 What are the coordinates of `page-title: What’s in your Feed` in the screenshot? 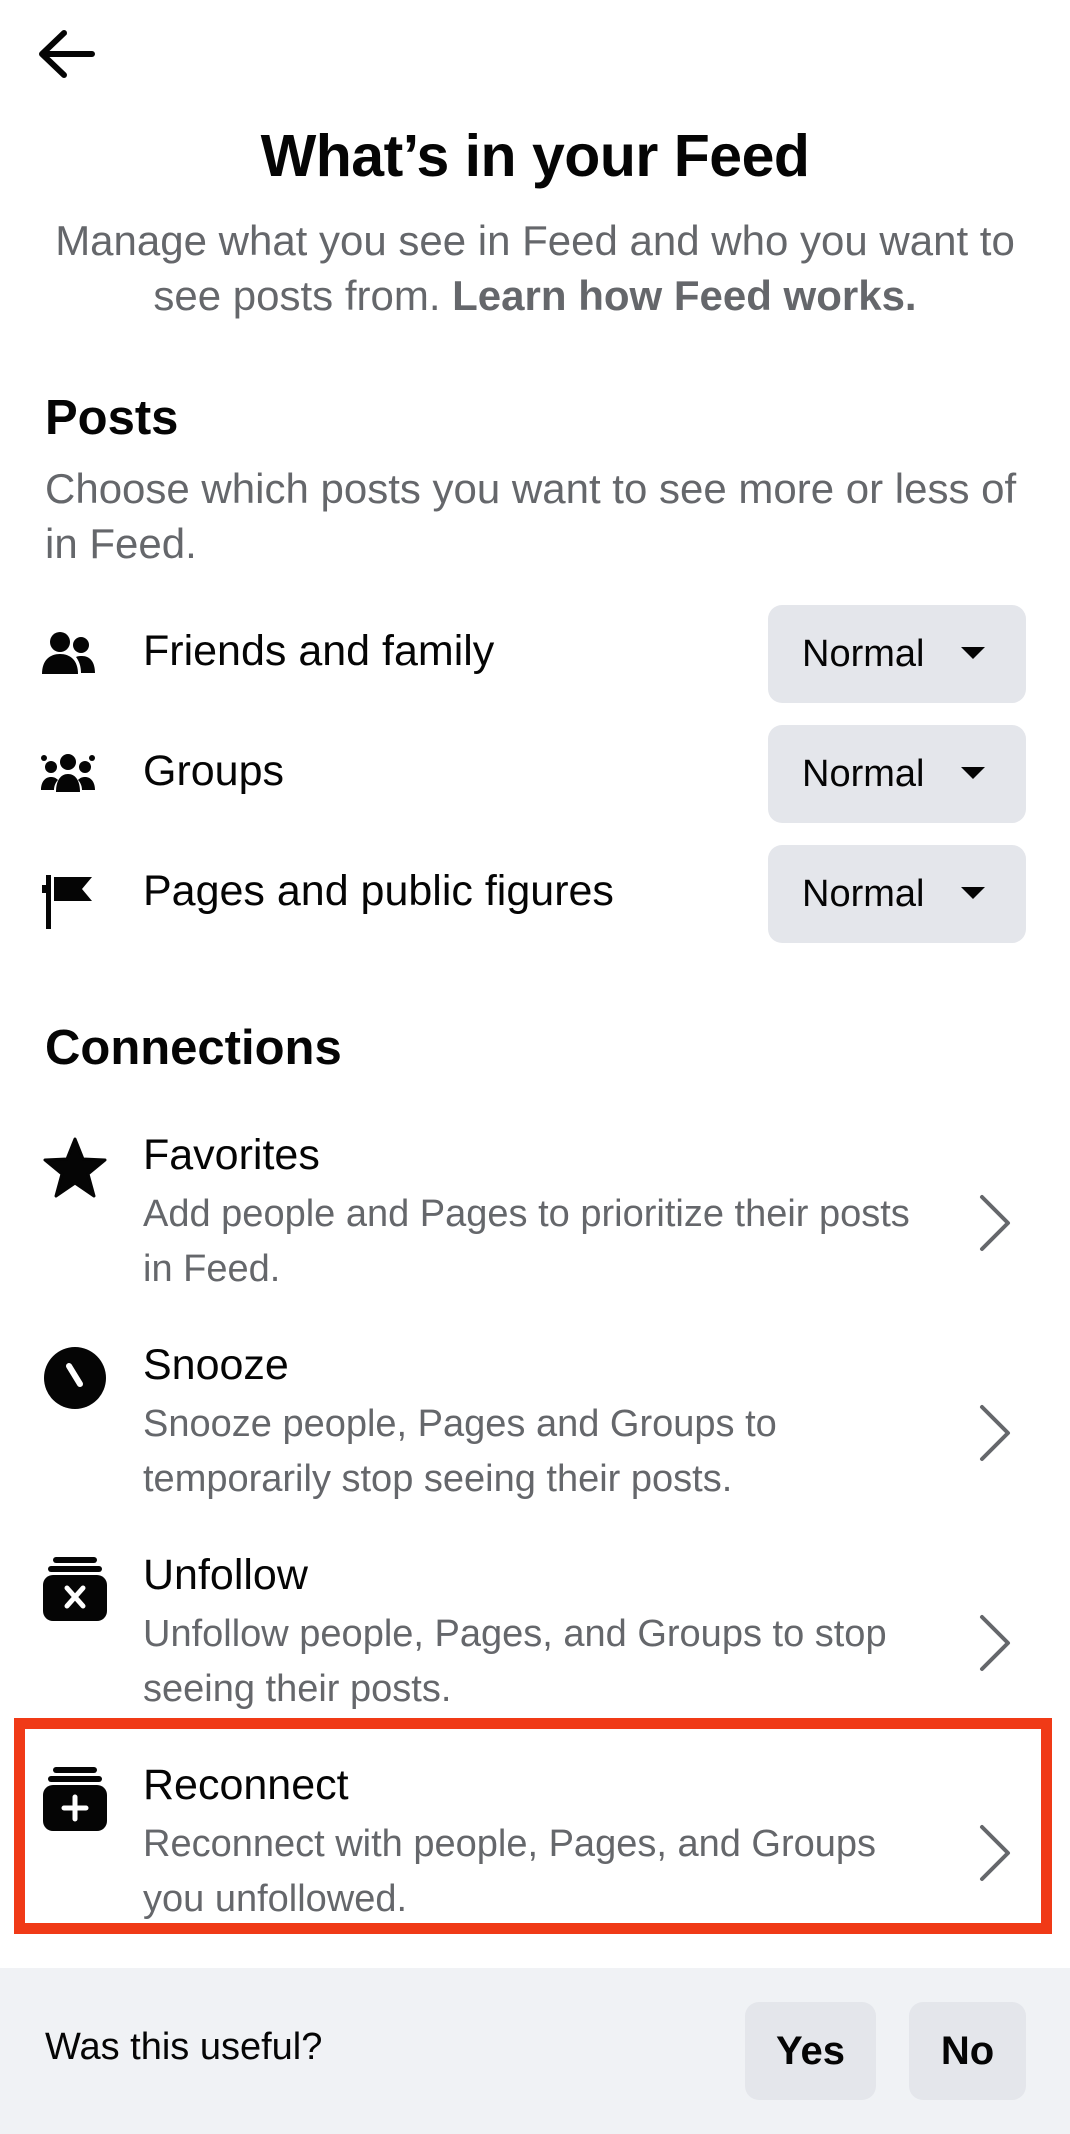 It's located at (535, 156).